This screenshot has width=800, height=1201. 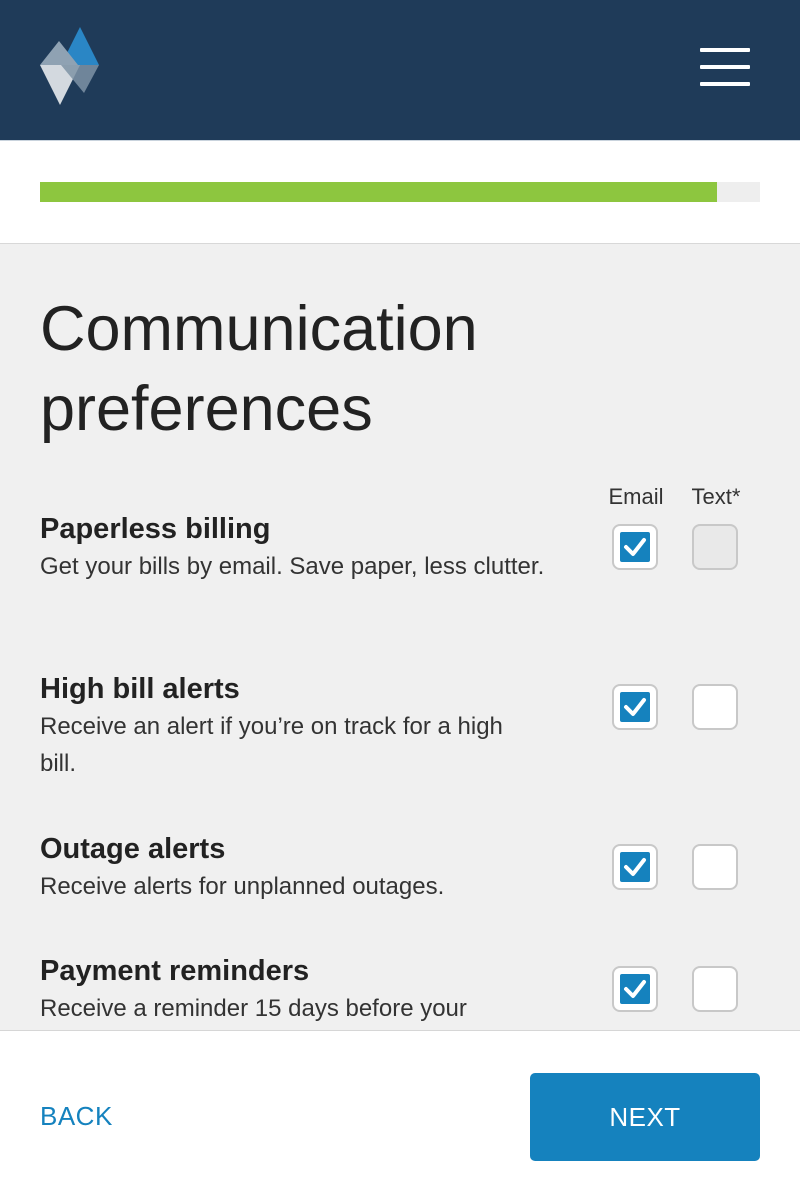 I want to click on hamburger-menu-icon, so click(x=725, y=68).